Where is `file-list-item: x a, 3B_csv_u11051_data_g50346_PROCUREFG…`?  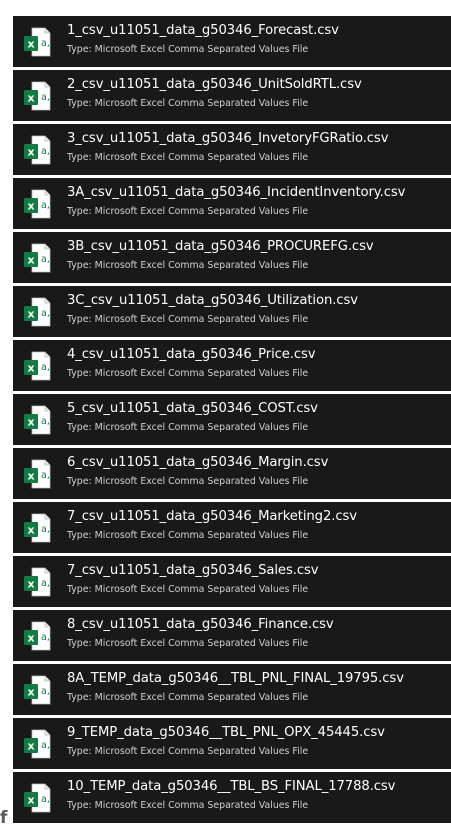
file-list-item: x a, 3B_csv_u11051_data_g50346_PROCUREFG… is located at coordinates (232, 257).